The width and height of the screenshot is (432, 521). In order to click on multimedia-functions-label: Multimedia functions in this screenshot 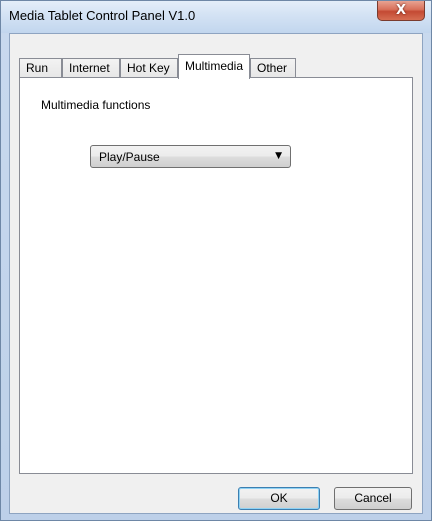, I will do `click(96, 105)`.